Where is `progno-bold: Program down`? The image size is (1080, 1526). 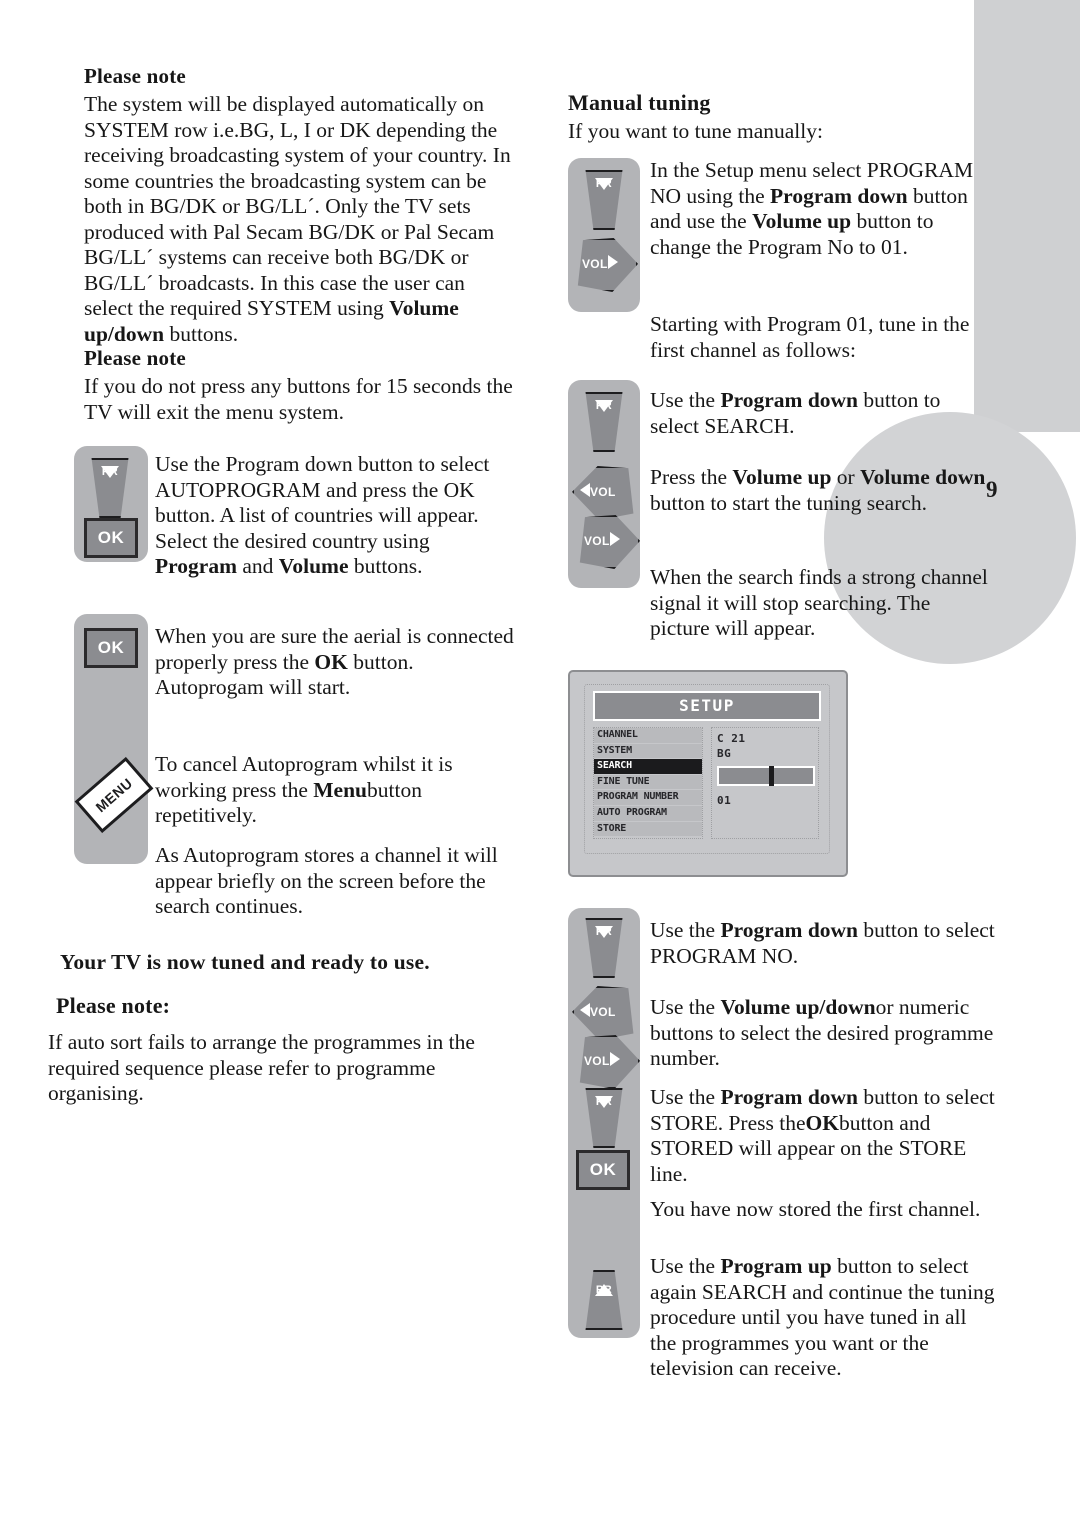
progno-bold: Program down is located at coordinates (789, 930).